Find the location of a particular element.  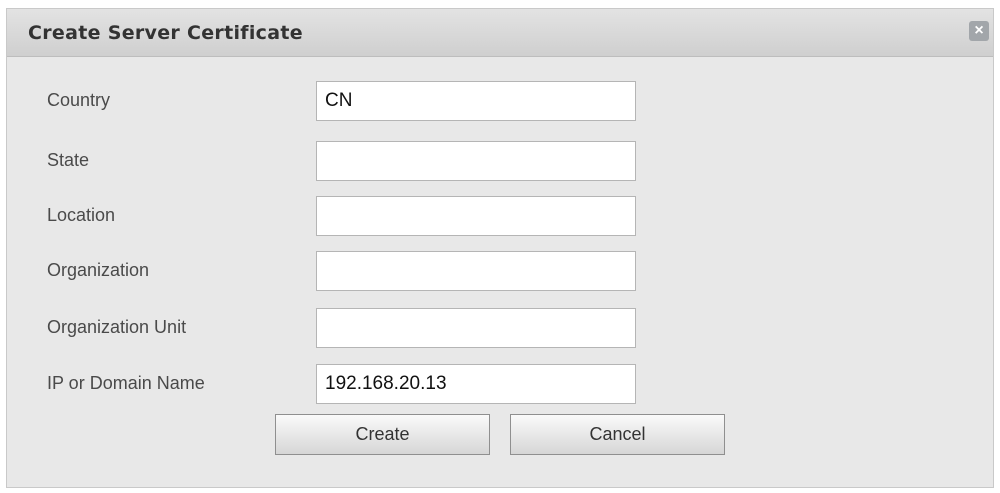

location-row: Location is located at coordinates (357, 216).